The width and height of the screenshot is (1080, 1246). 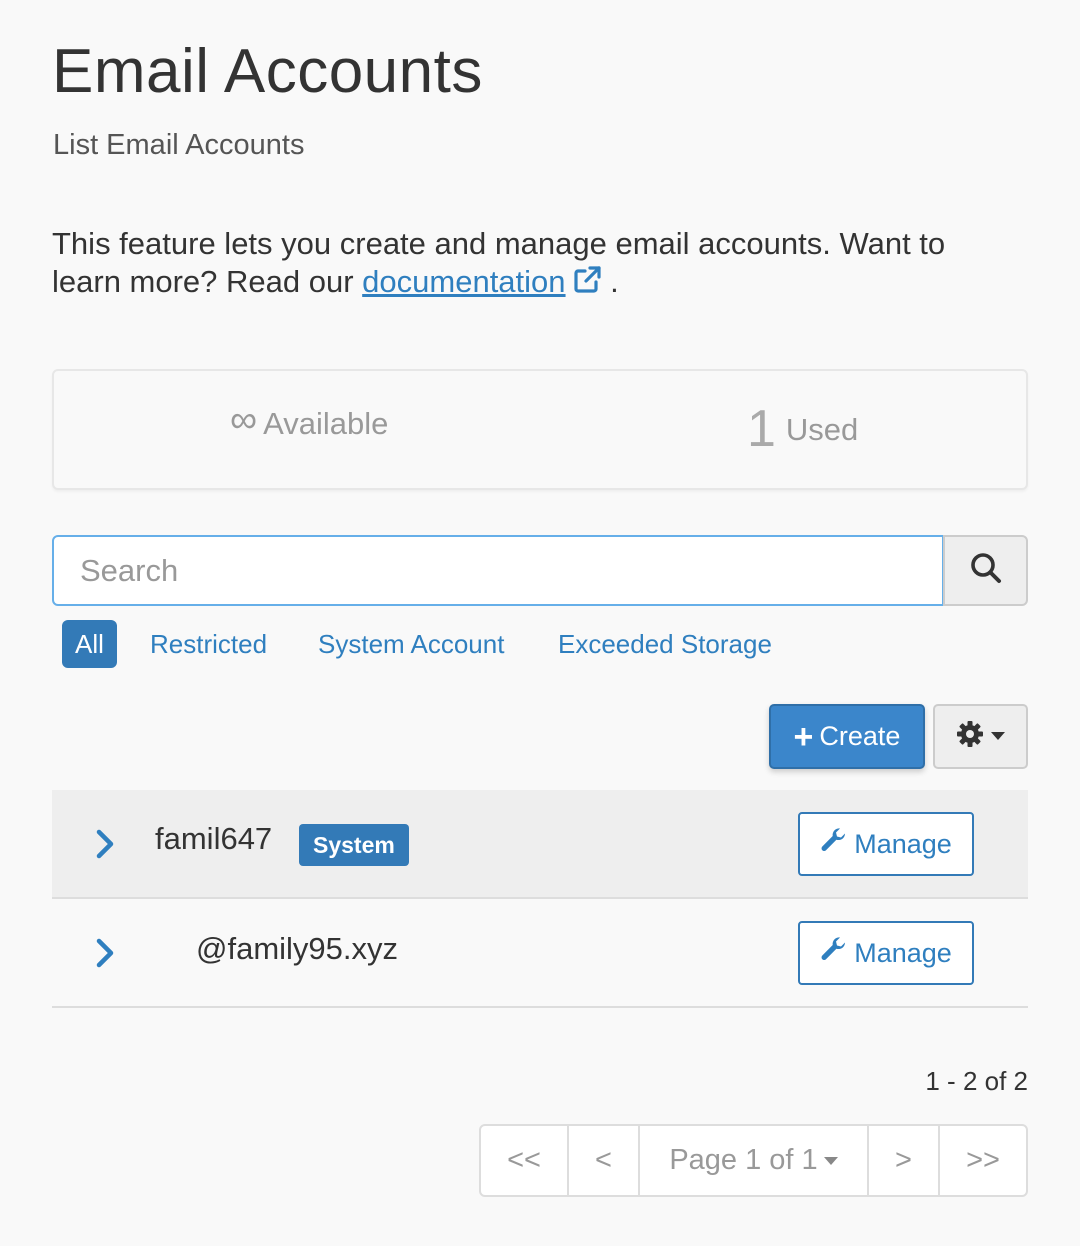 I want to click on results-count: 1 - 2 of 2, so click(x=976, y=1081).